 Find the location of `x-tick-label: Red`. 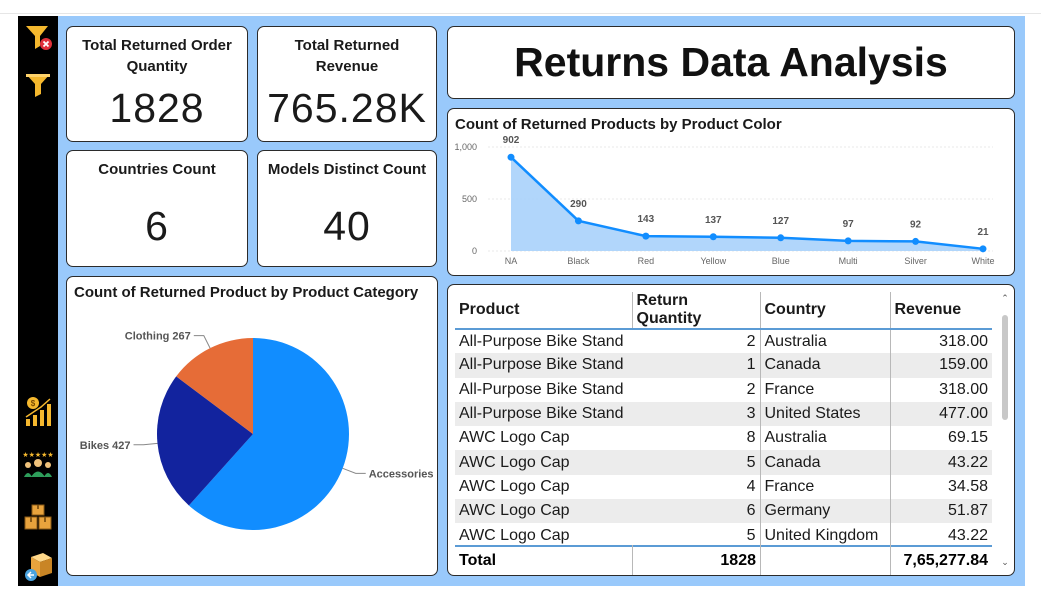

x-tick-label: Red is located at coordinates (646, 261).